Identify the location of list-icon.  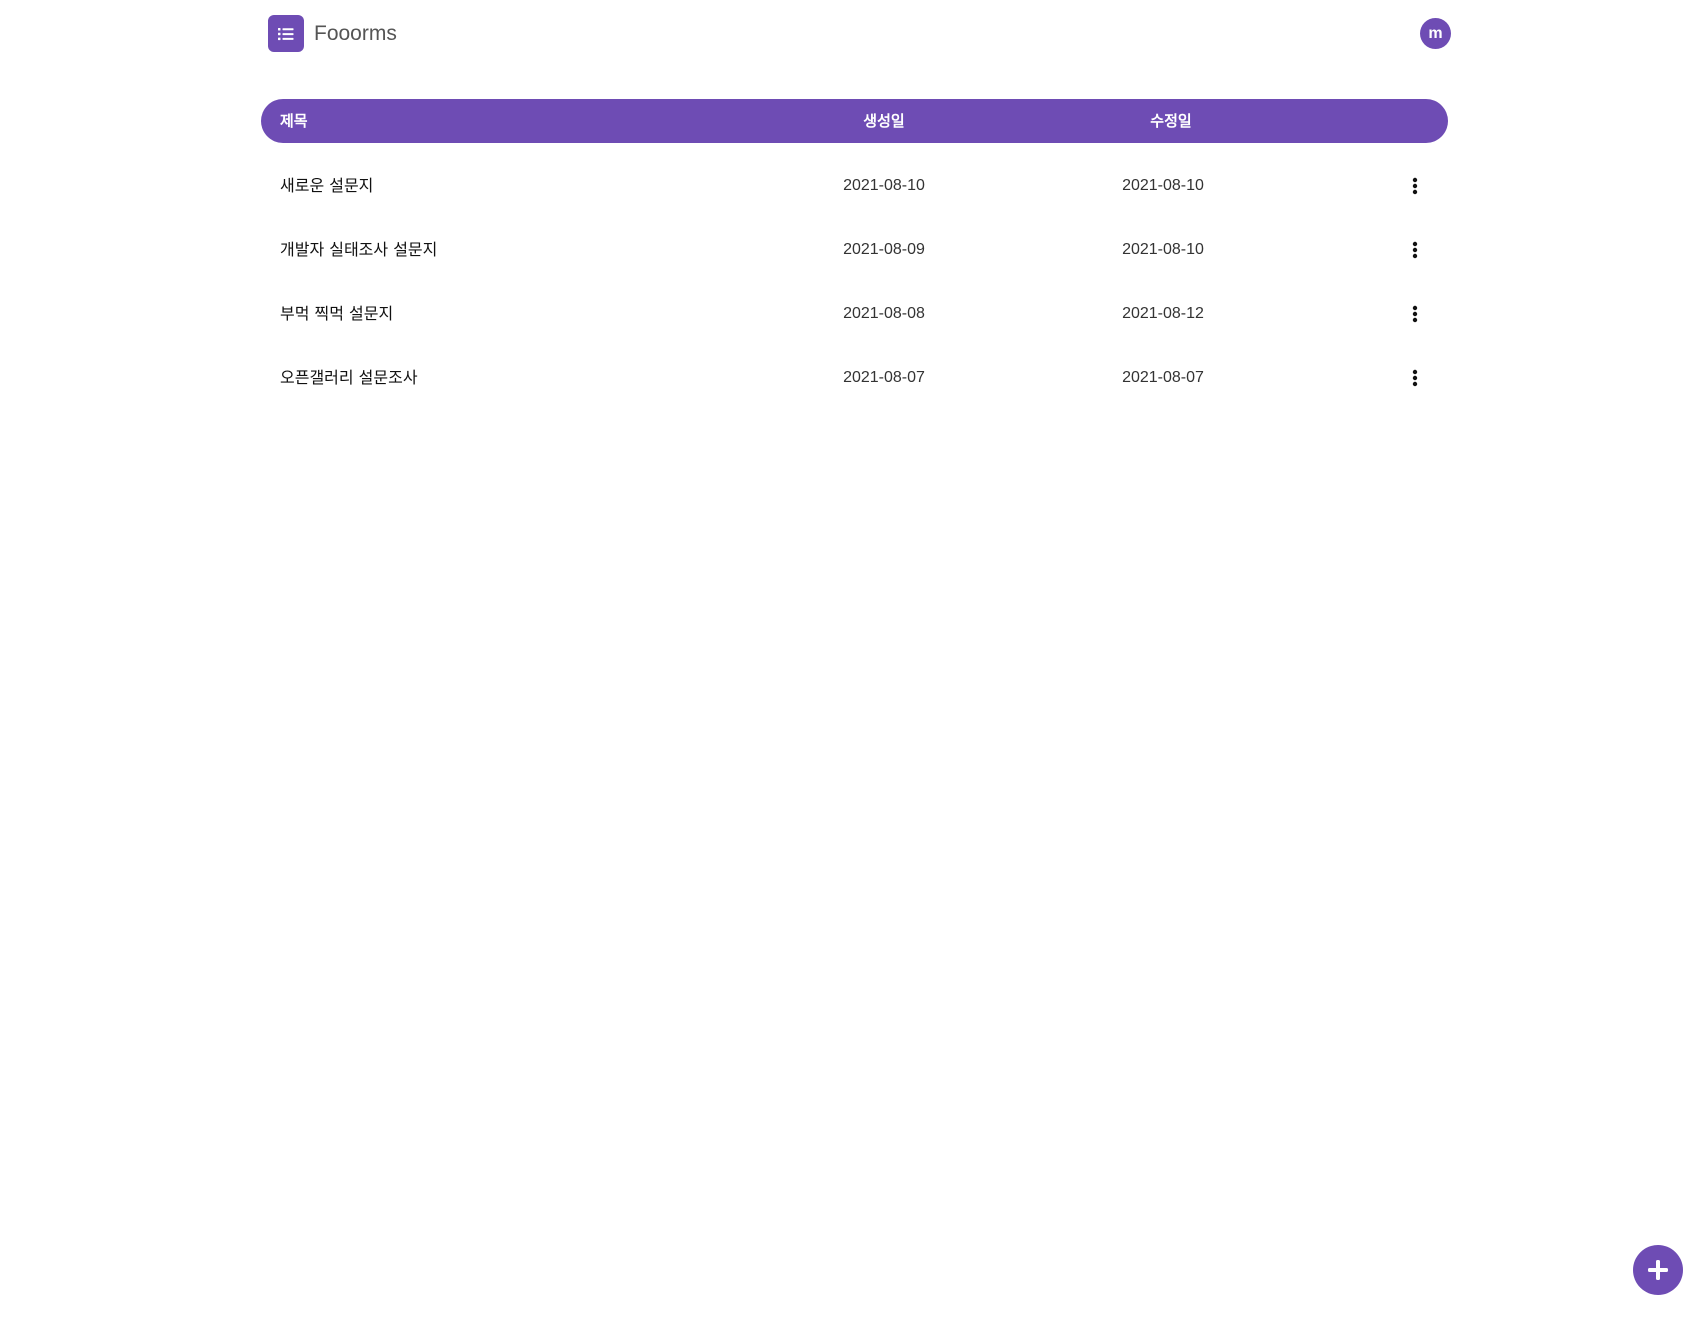
(286, 33).